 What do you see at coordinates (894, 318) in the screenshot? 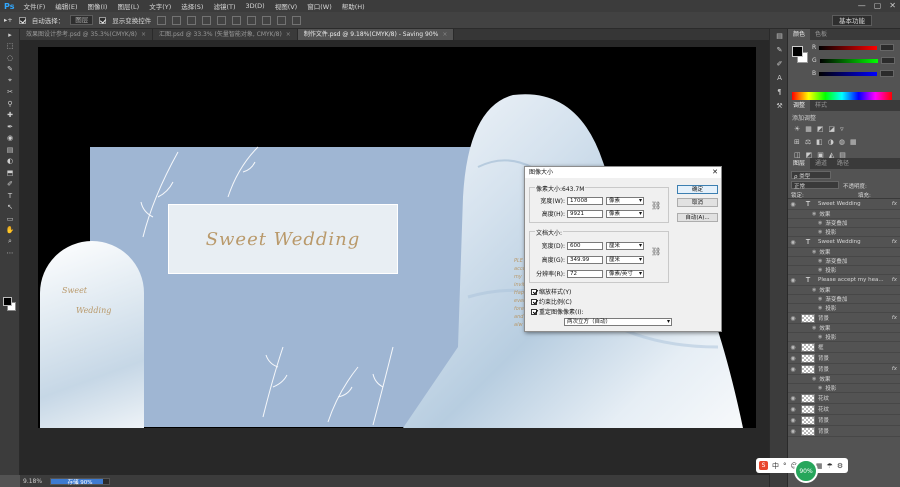
I see `fx-icon: fx` at bounding box center [894, 318].